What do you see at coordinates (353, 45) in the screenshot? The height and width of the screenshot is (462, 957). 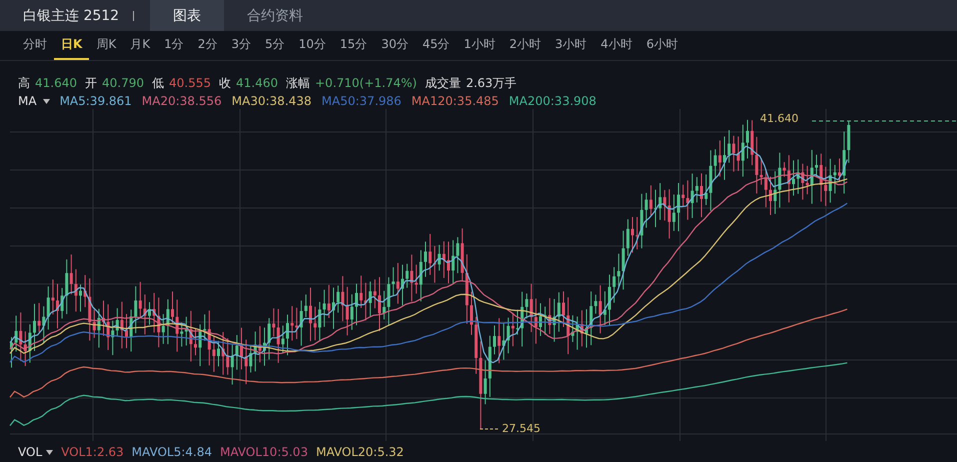 I see `period-tab: 15分` at bounding box center [353, 45].